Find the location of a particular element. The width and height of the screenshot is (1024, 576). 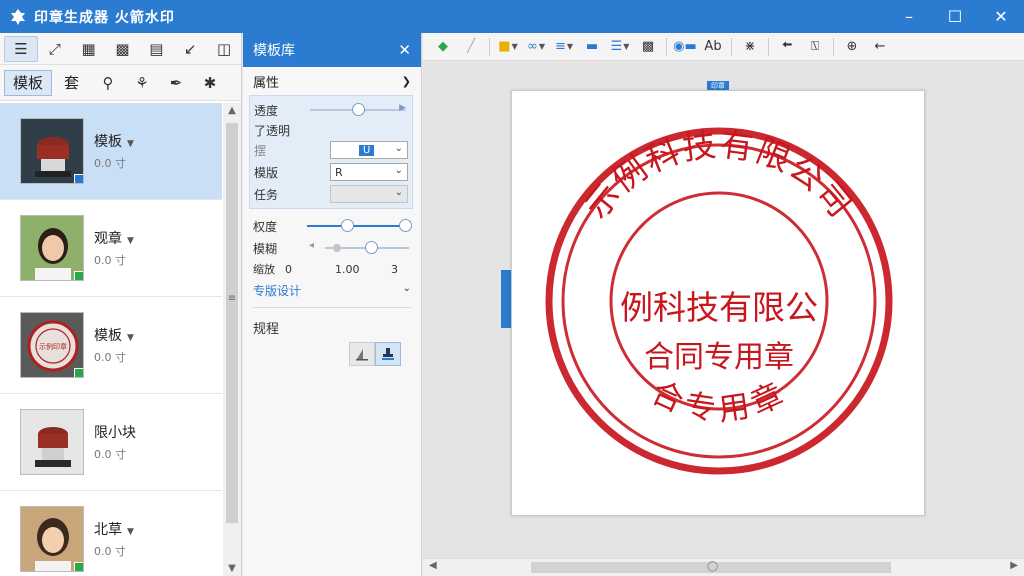

app-title: 印章生成器 火箭水印 is located at coordinates (104, 17).